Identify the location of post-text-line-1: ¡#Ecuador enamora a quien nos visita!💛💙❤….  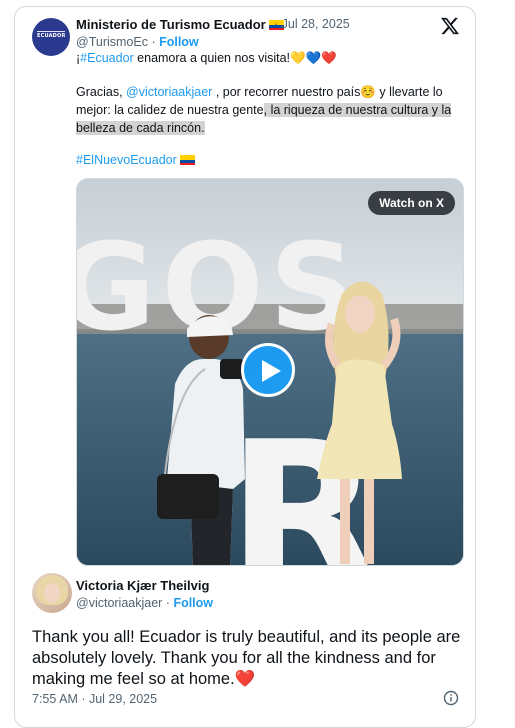
(206, 58).